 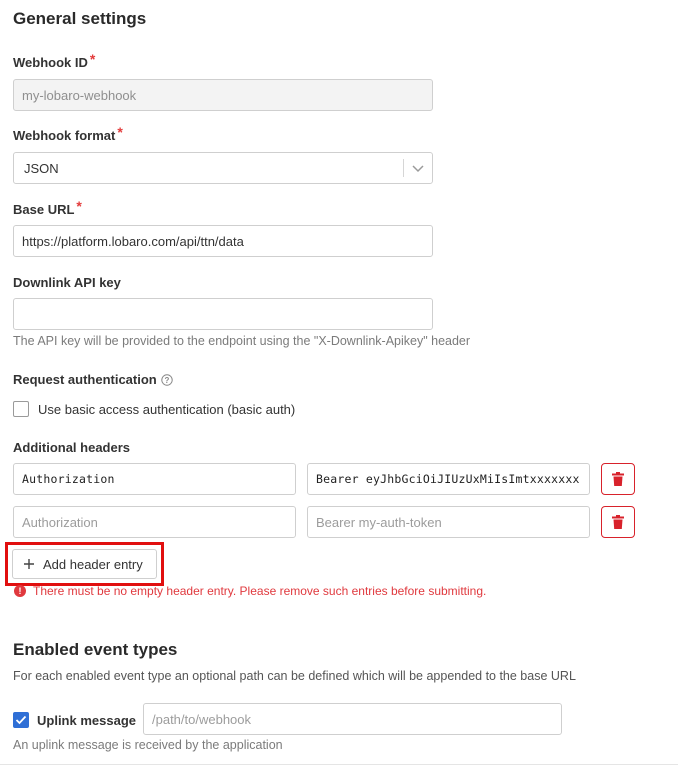 I want to click on uplink-checkbox, so click(x=21, y=720).